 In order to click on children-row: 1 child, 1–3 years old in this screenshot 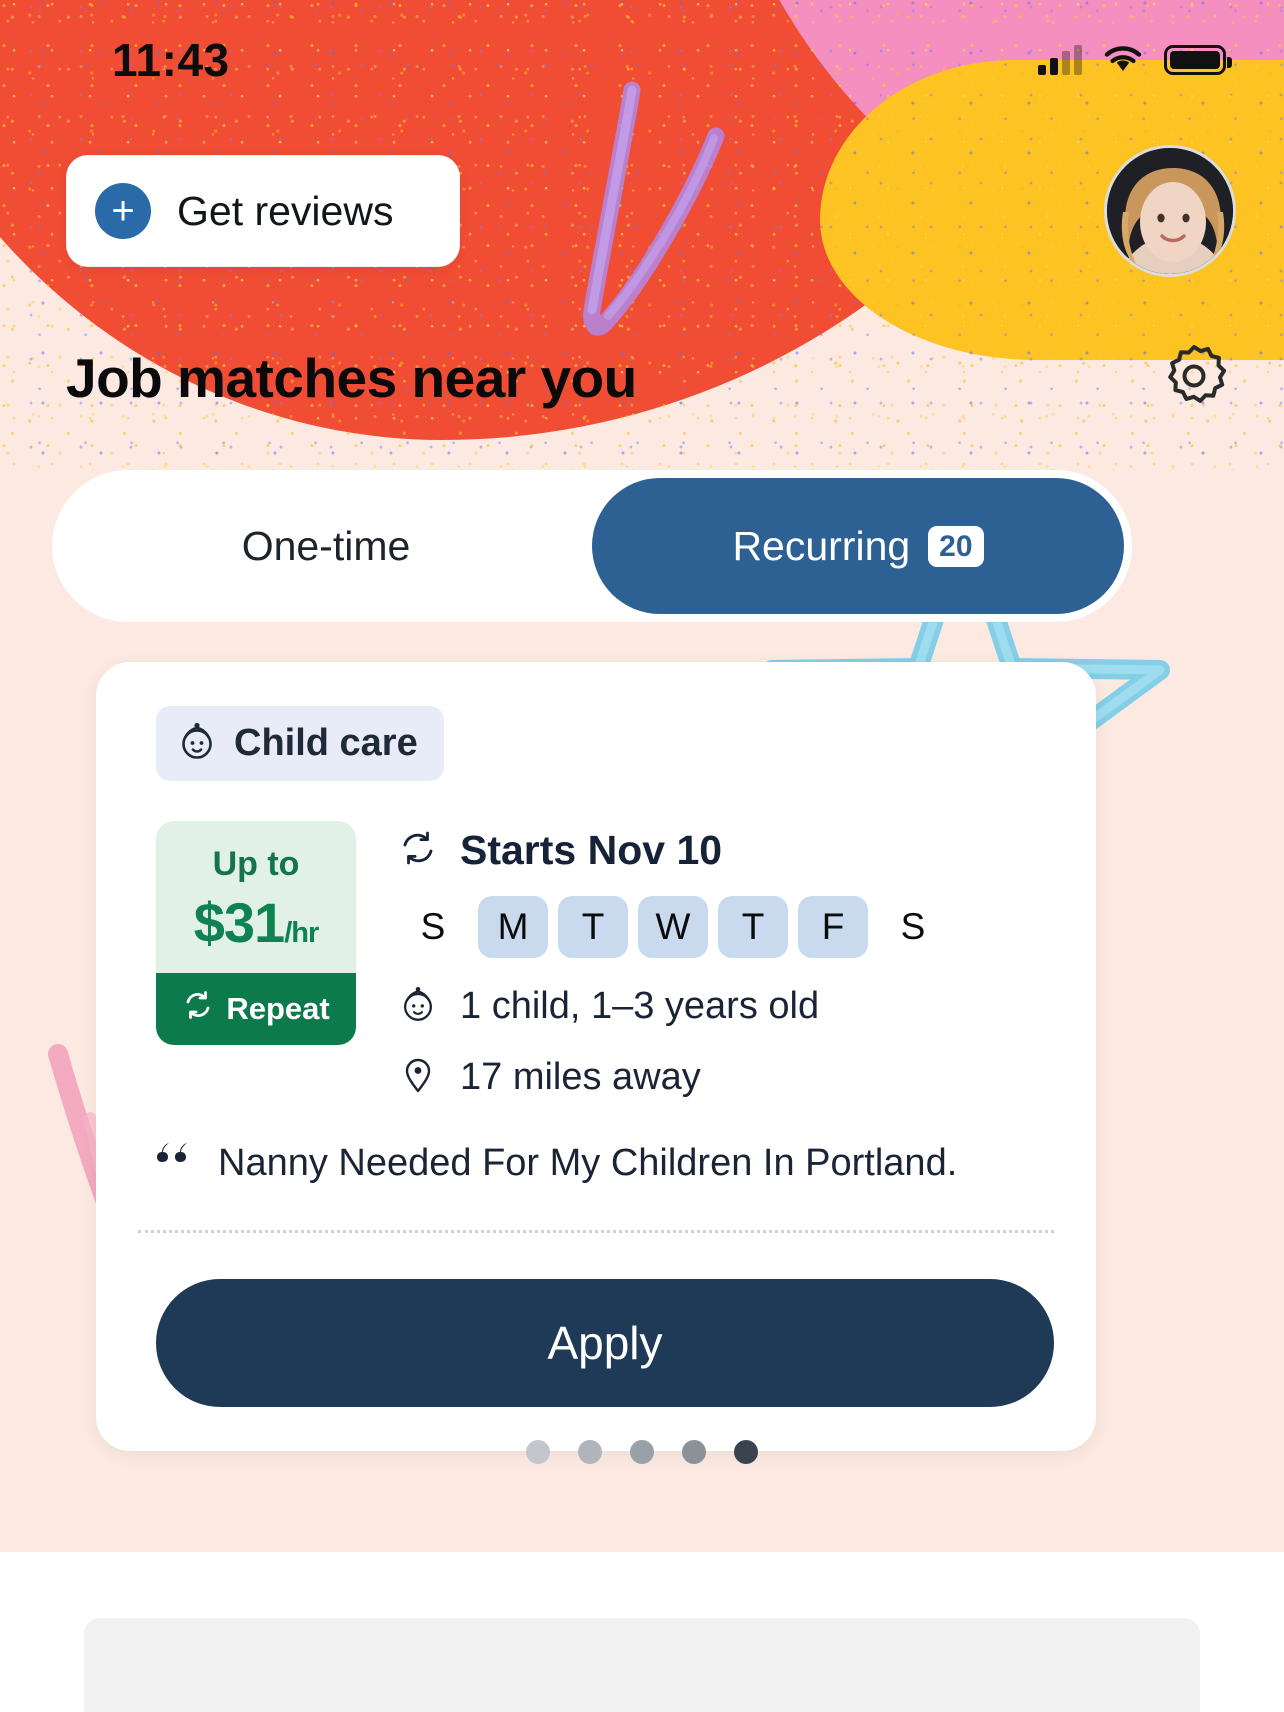, I will do `click(726, 1006)`.